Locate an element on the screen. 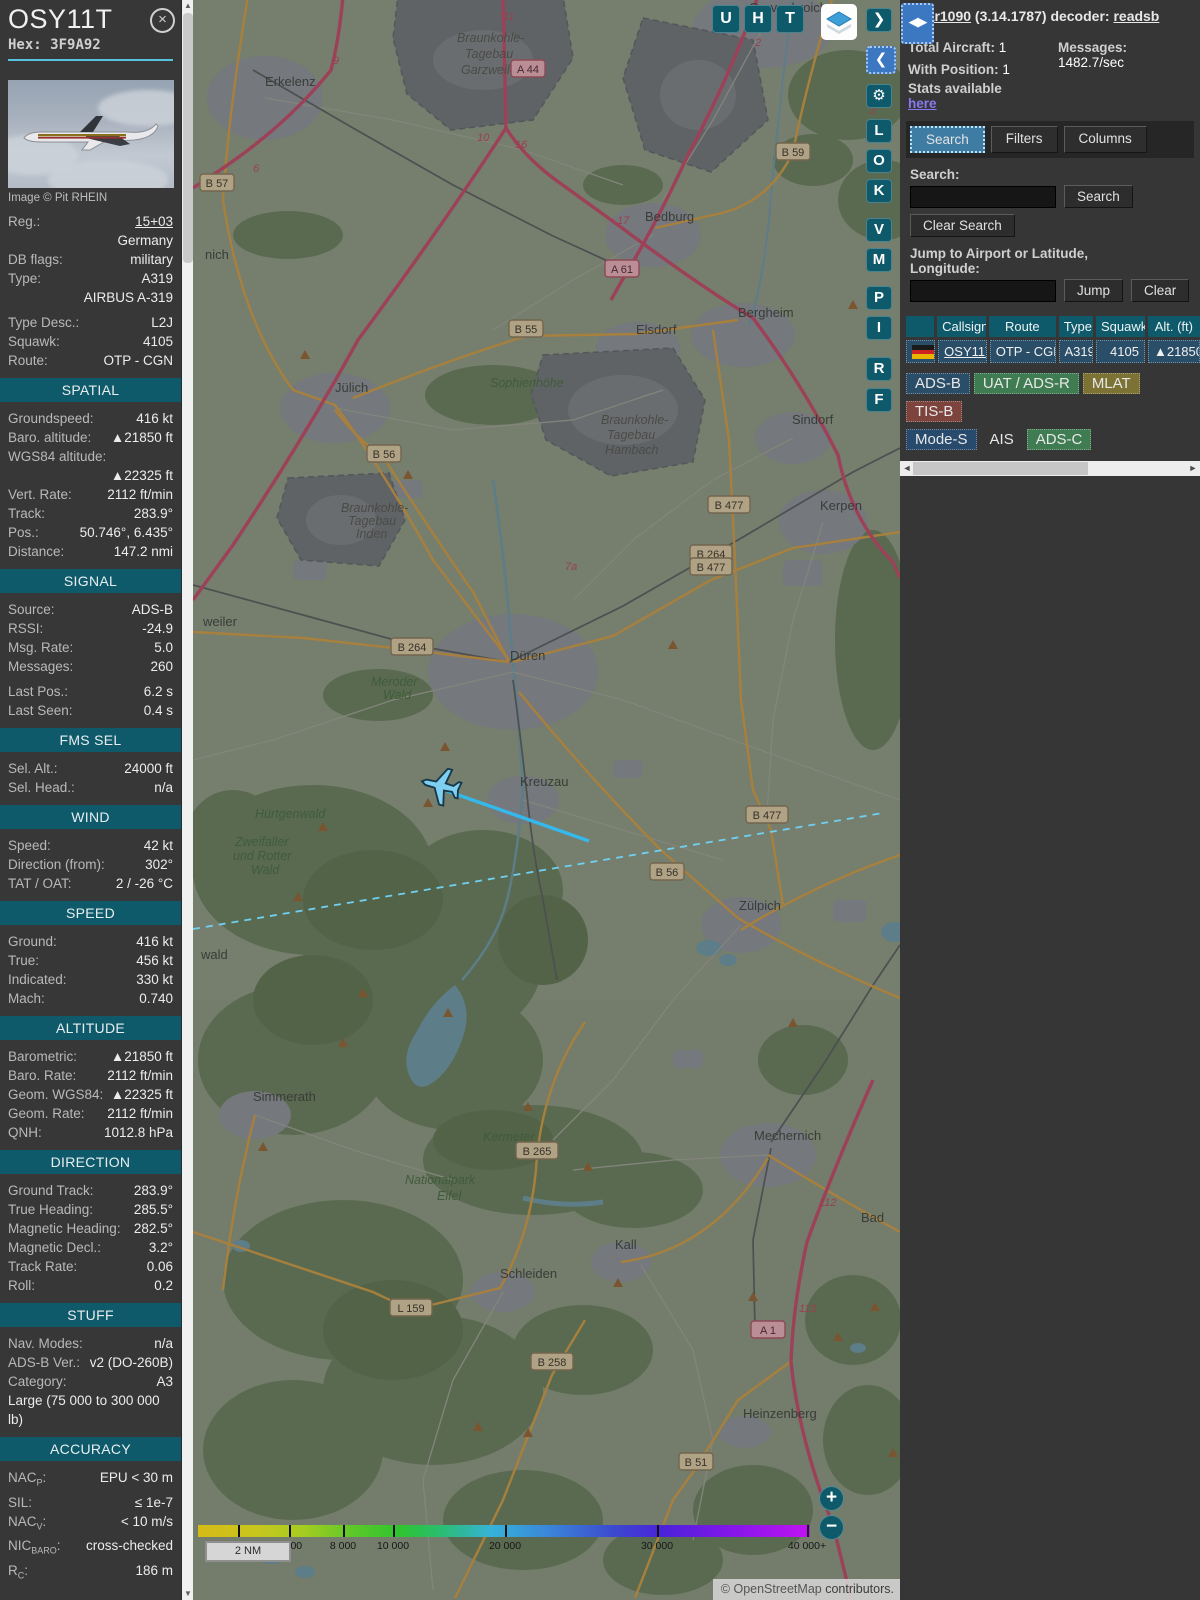 The image size is (1200, 1600). map-label-town: Mechernich is located at coordinates (787, 1135).